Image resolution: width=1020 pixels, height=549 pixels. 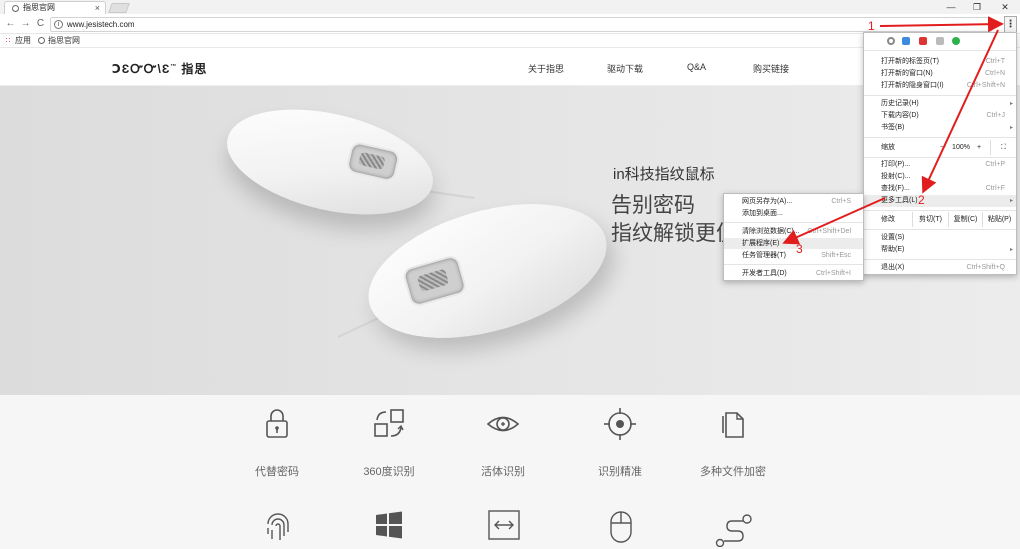 What do you see at coordinates (793, 201) in the screenshot?
I see `submenu-save-page: 网页另存为(A)... Ctrl+S` at bounding box center [793, 201].